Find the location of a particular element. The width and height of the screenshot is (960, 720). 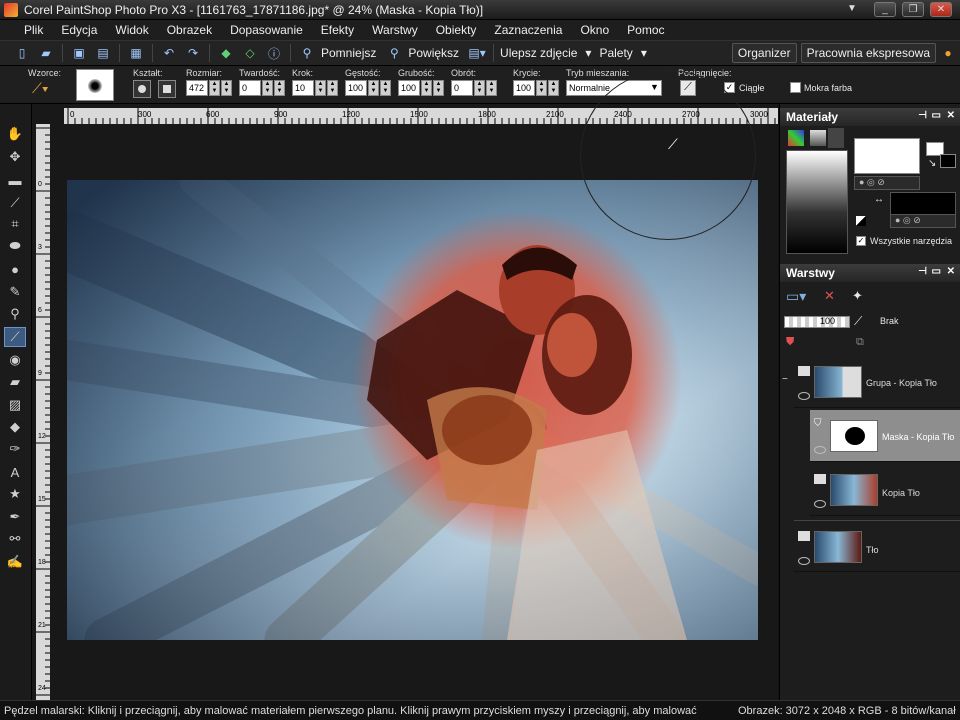

menu-help: Pomoc is located at coordinates (645, 30).